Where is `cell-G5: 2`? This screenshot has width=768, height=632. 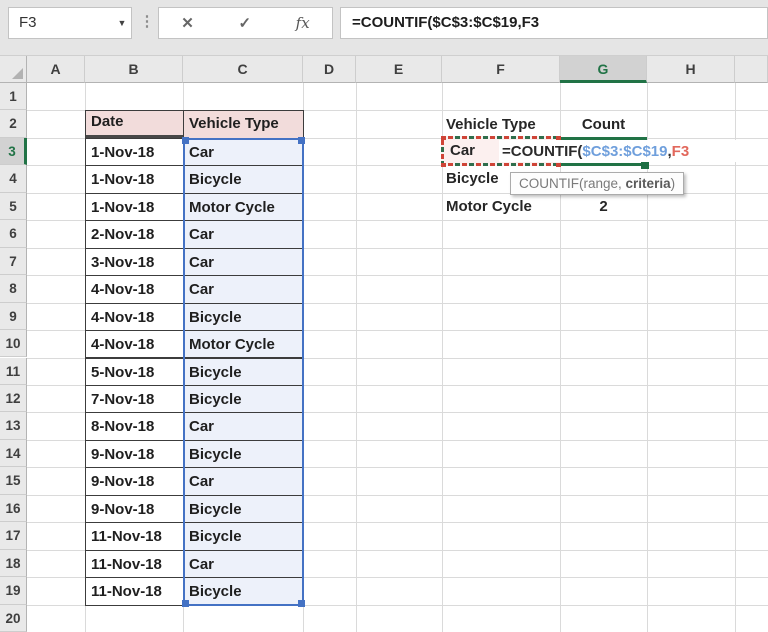 cell-G5: 2 is located at coordinates (603, 206).